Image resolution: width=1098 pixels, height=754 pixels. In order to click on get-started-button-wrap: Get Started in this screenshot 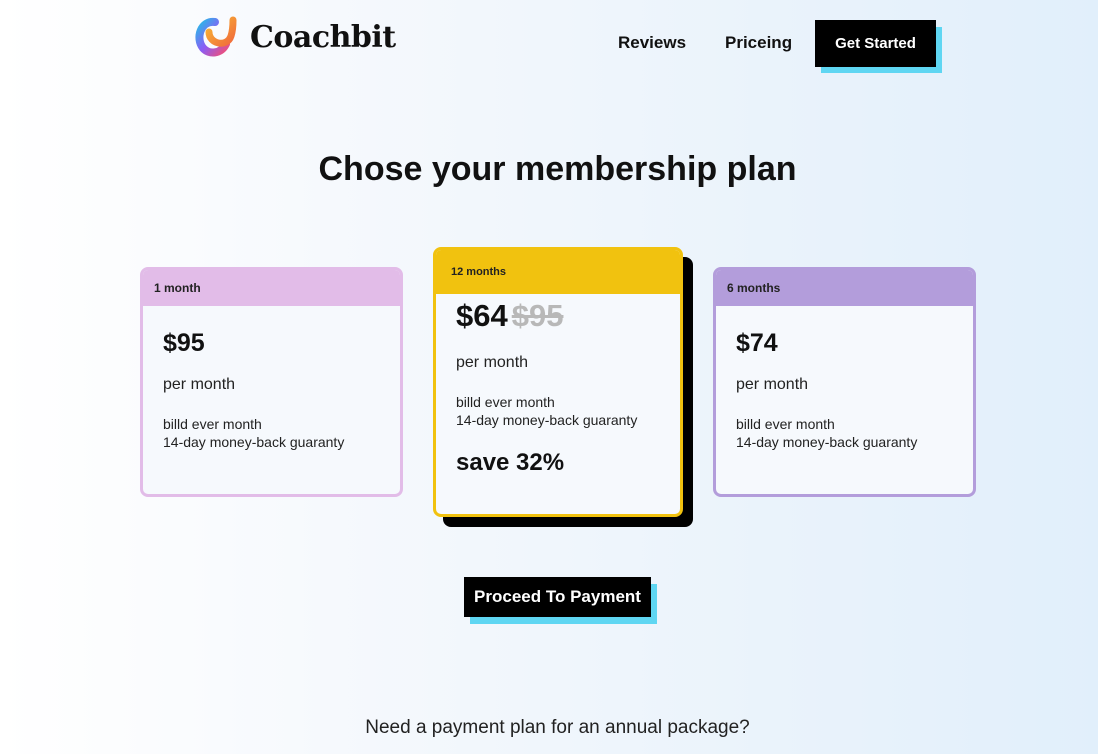, I will do `click(879, 46)`.